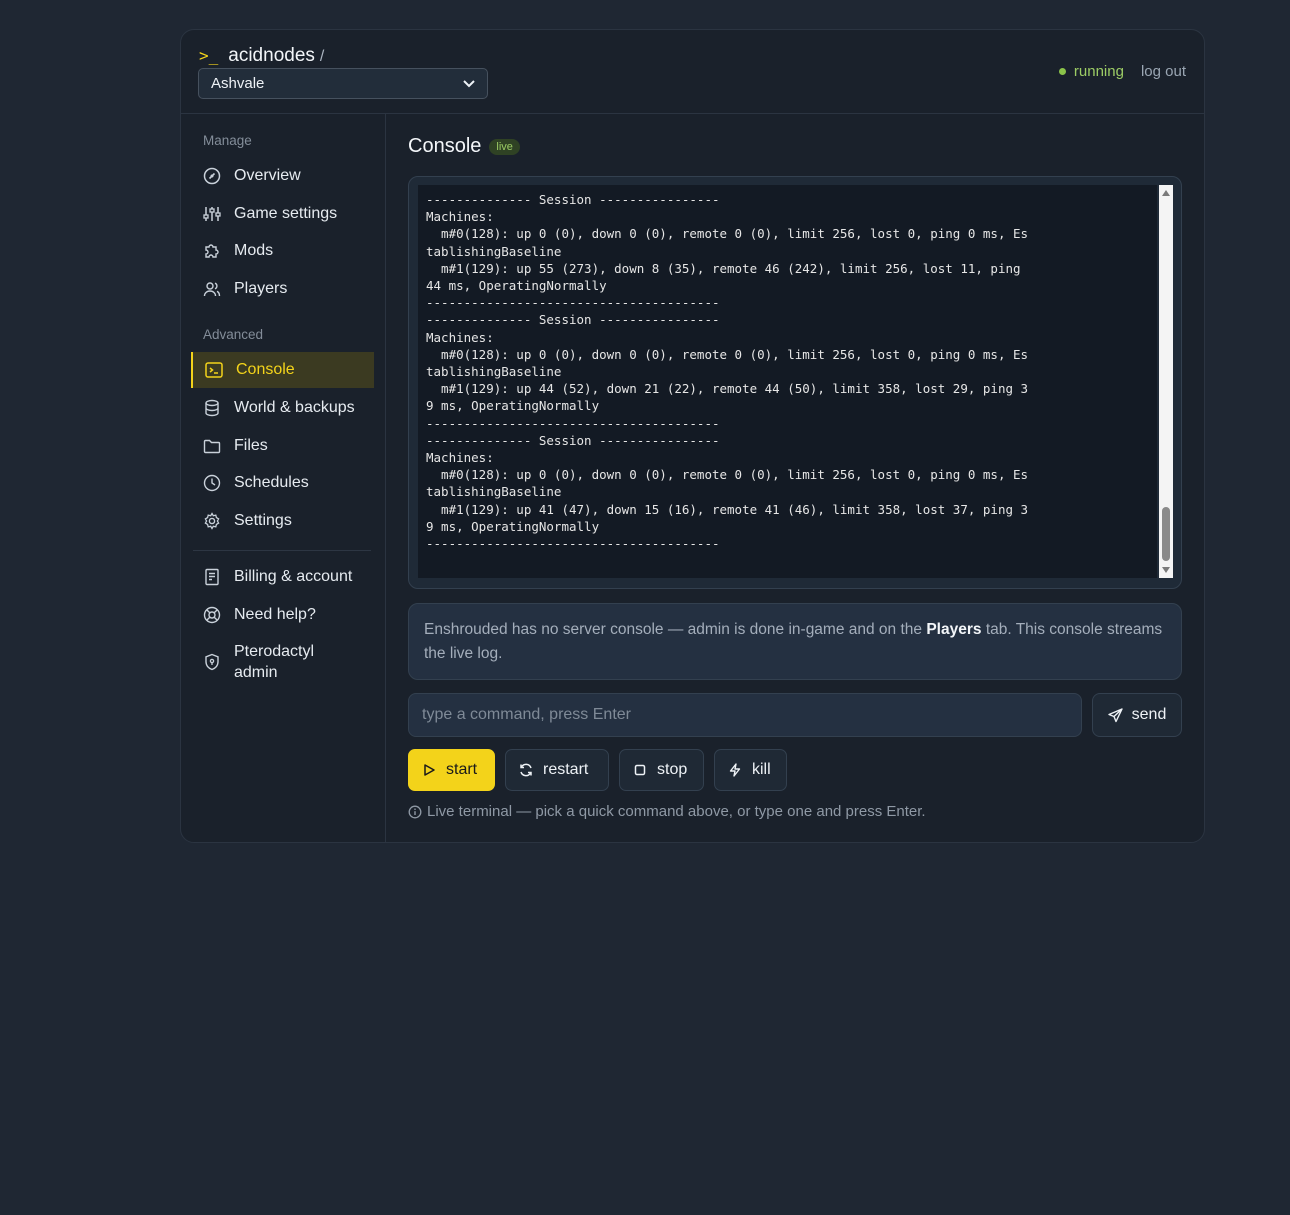 The image size is (1290, 1215). Describe the element at coordinates (212, 446) in the screenshot. I see `folder-icon` at that location.